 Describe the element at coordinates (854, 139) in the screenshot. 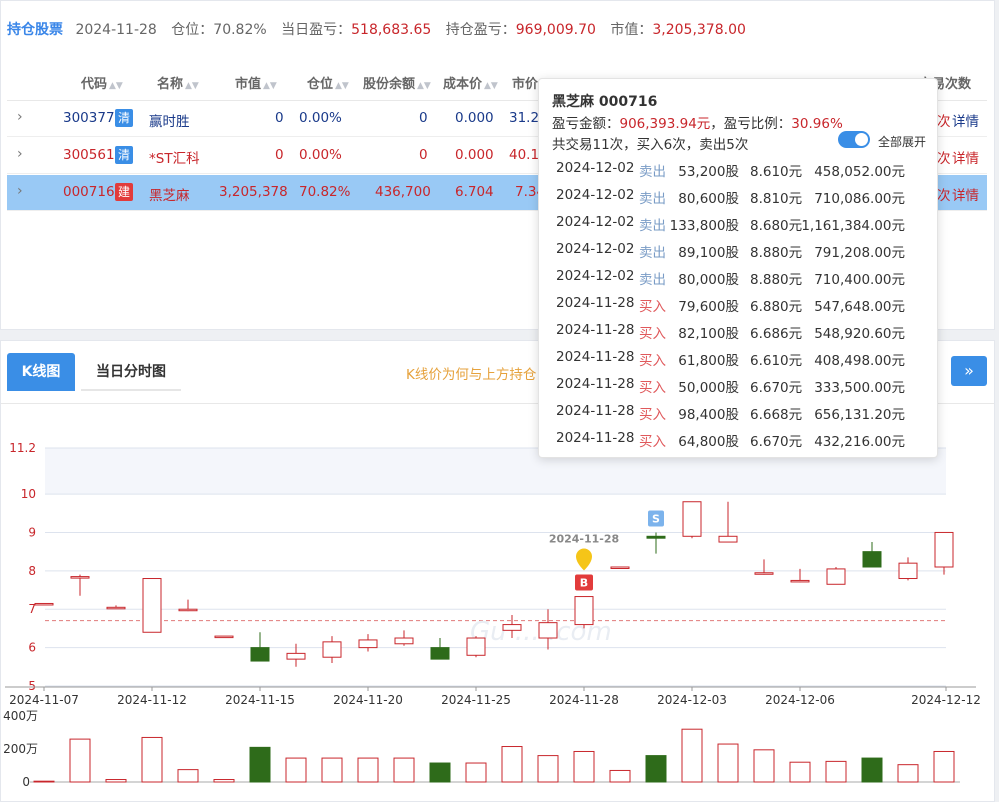

I see `expand-all-toggle` at that location.